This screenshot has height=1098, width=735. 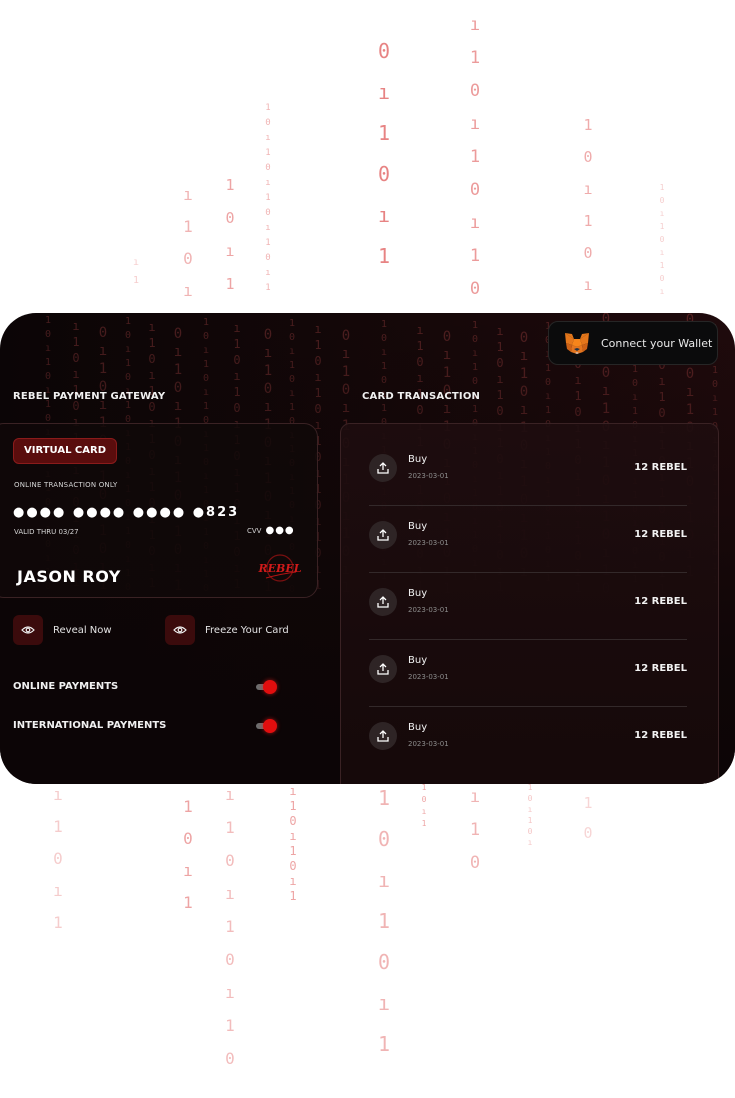 I want to click on rebel-logo: REBEL, so click(x=280, y=568).